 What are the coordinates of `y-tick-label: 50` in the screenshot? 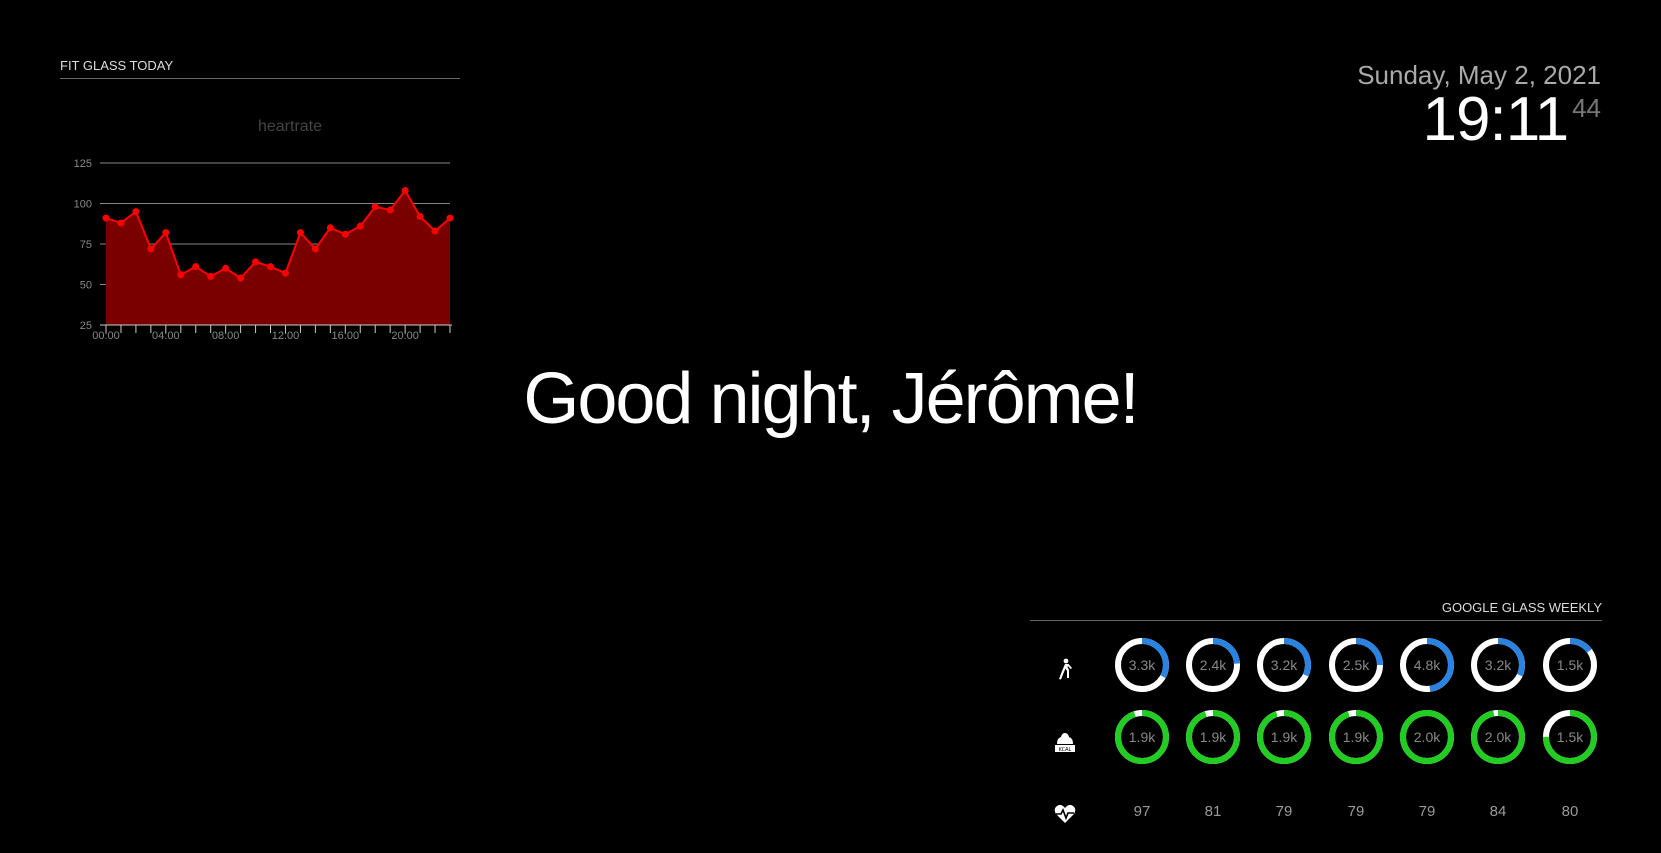 It's located at (86, 286).